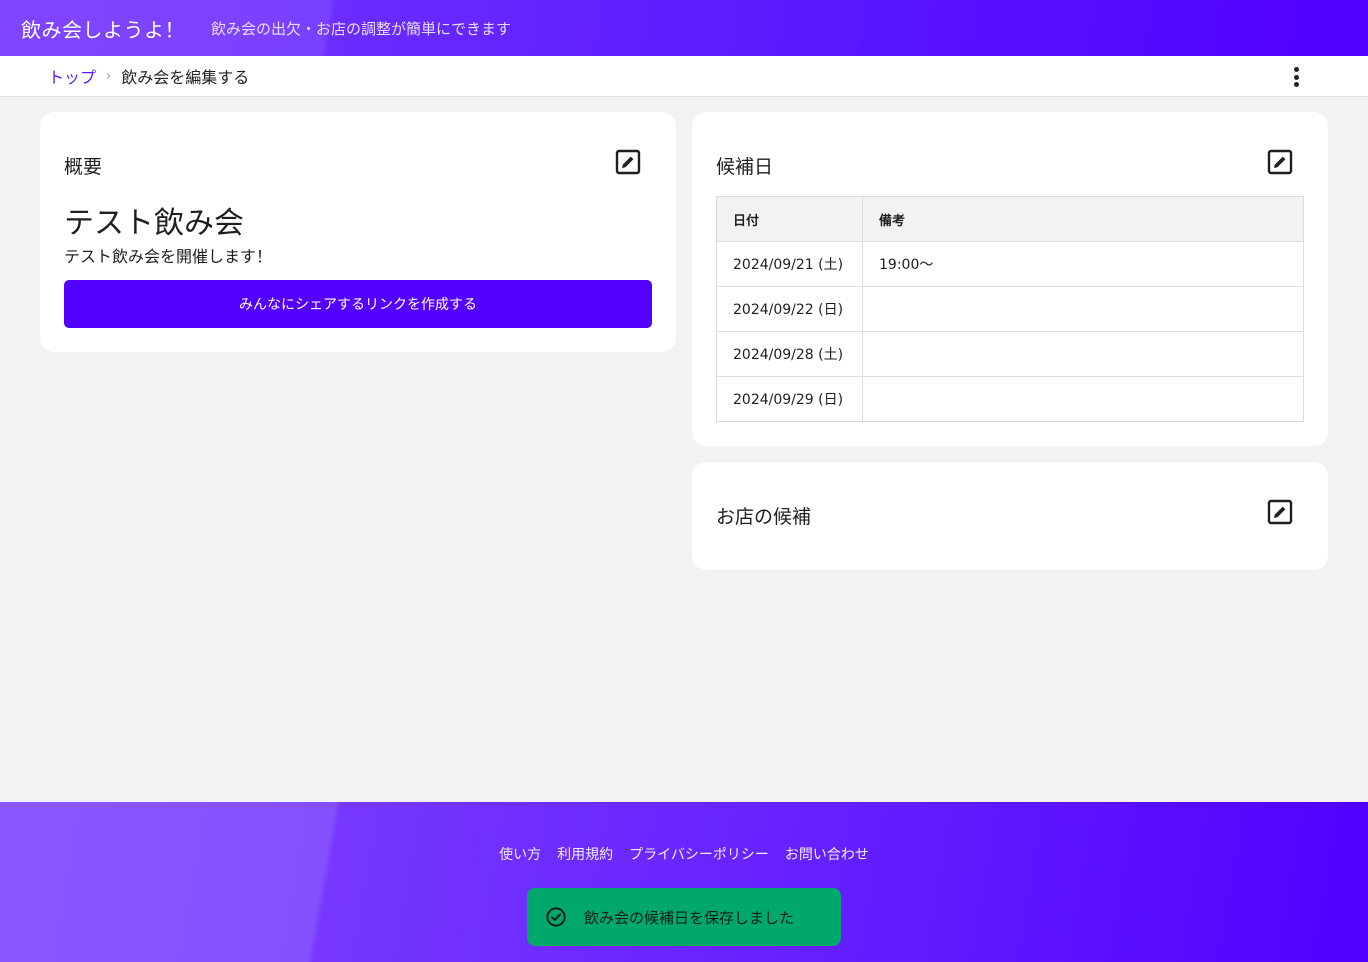 This screenshot has height=962, width=1368. What do you see at coordinates (764, 517) in the screenshot?
I see `shops-title: お店の候補` at bounding box center [764, 517].